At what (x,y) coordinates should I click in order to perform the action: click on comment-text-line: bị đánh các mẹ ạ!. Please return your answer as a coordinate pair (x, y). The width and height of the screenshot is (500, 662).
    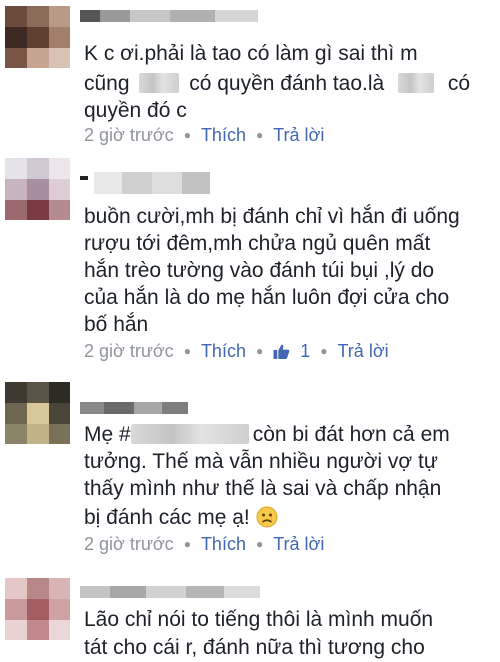
    Looking at the image, I should click on (181, 520).